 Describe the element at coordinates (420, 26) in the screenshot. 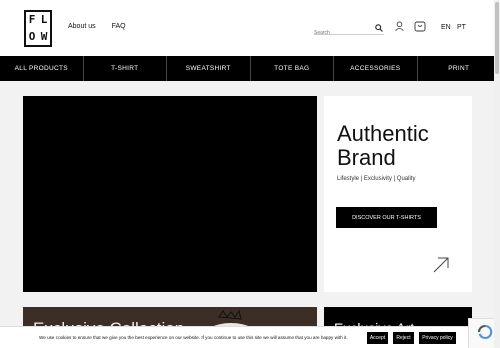

I see `cart-icon` at that location.